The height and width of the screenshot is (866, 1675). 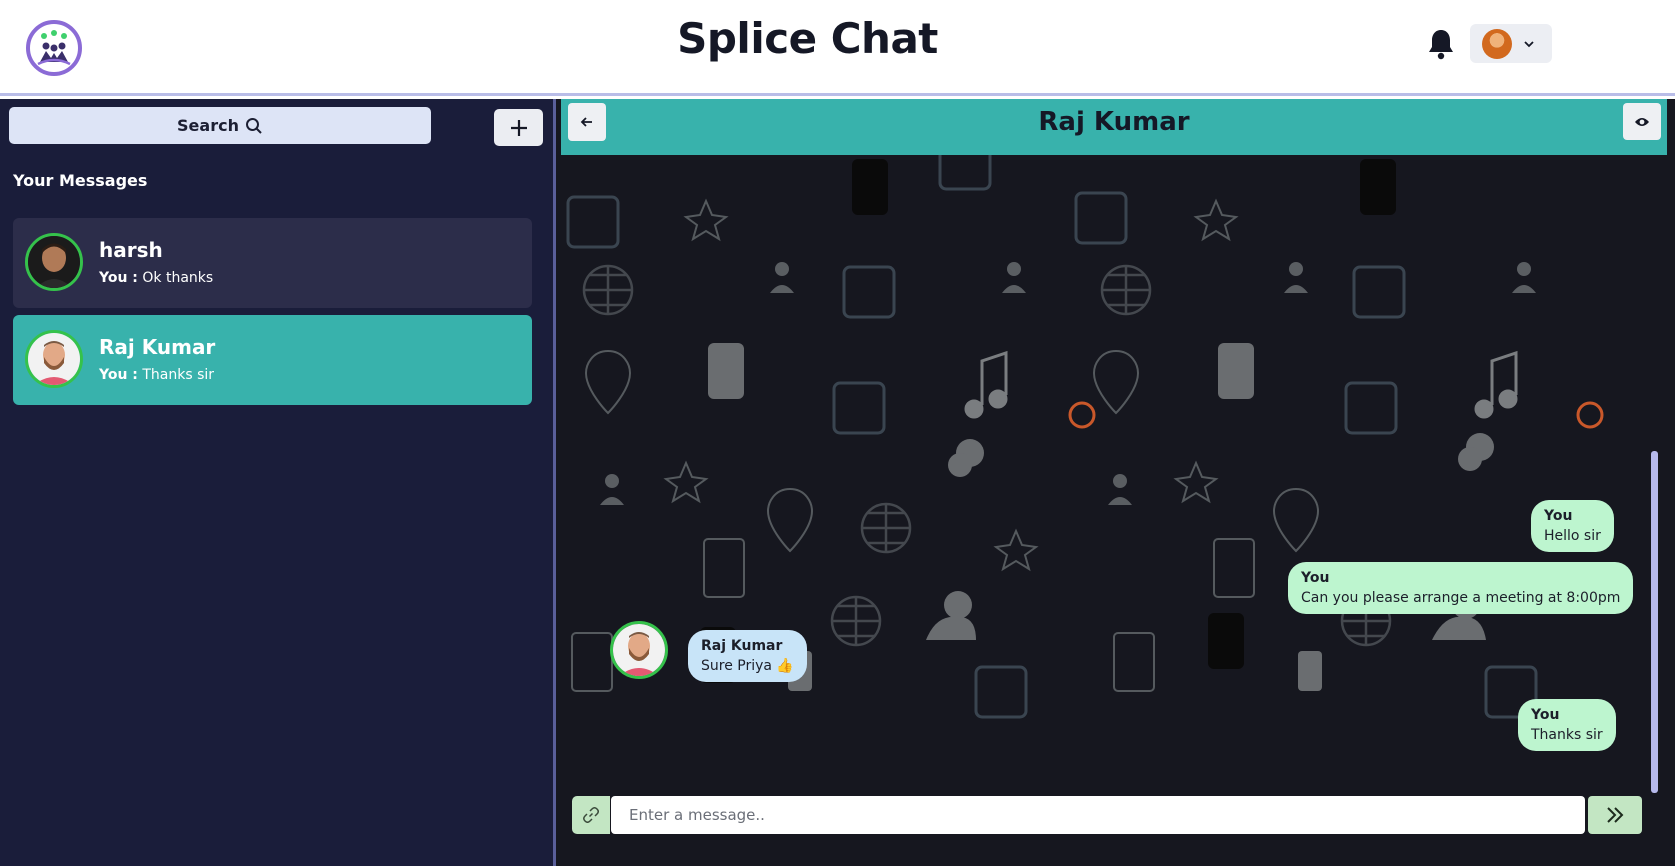 I want to click on message-bubble-sent: You Hello sir, so click(x=1572, y=526).